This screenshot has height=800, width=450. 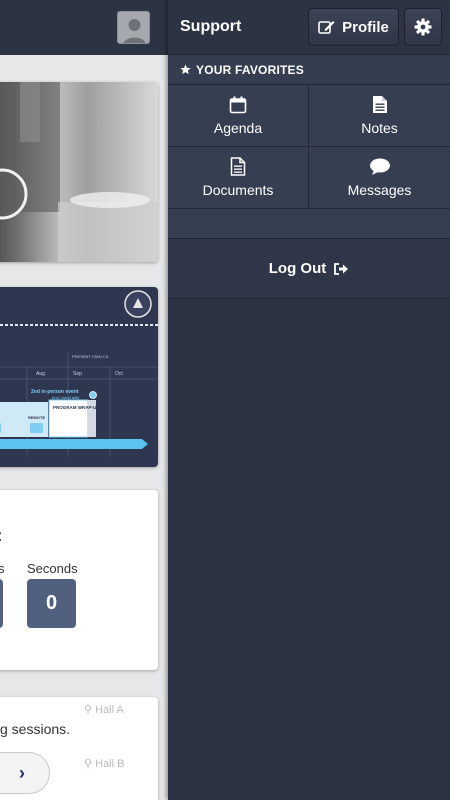 I want to click on gear-icon, so click(x=423, y=27).